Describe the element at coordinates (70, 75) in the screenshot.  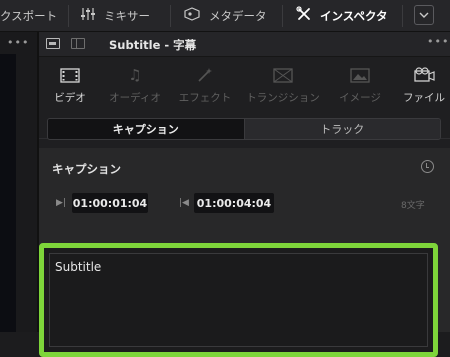
I see `video-icon` at that location.